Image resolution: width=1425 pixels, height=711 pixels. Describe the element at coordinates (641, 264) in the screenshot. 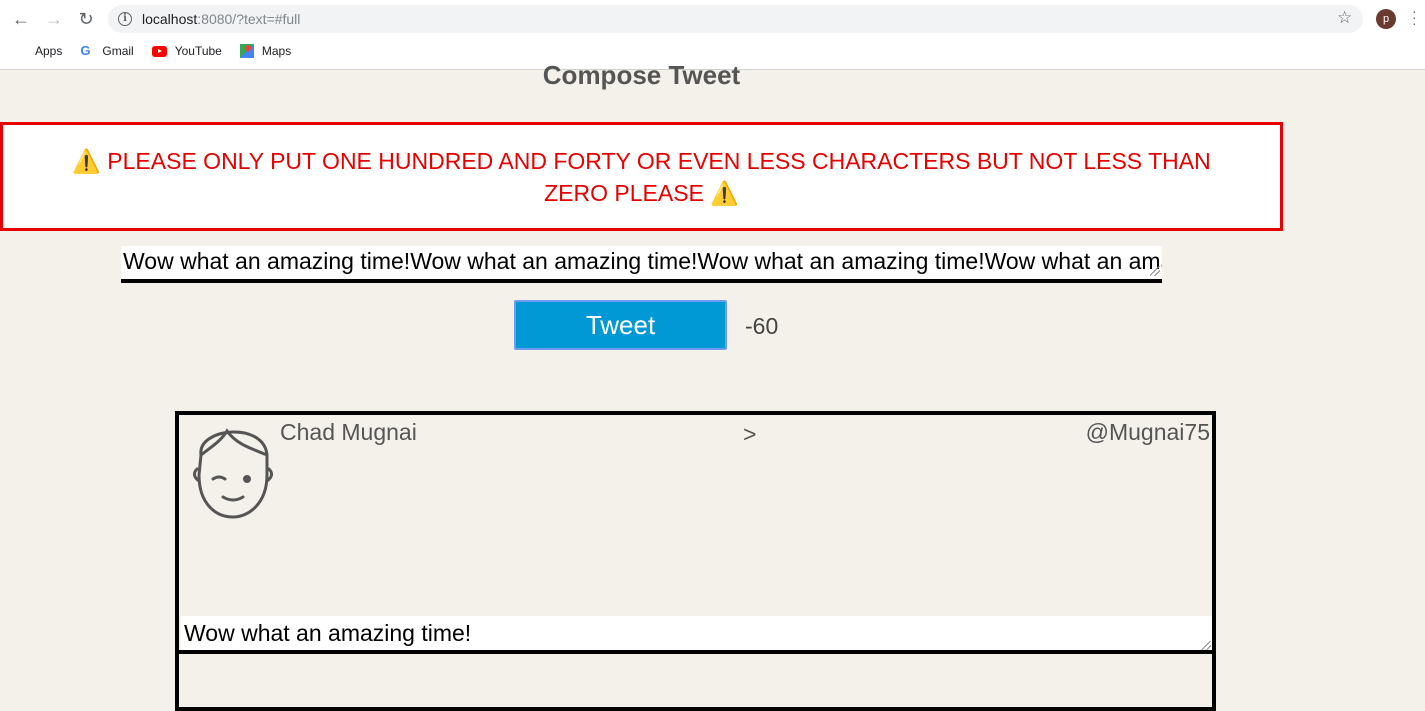

I see `tweet-input` at that location.